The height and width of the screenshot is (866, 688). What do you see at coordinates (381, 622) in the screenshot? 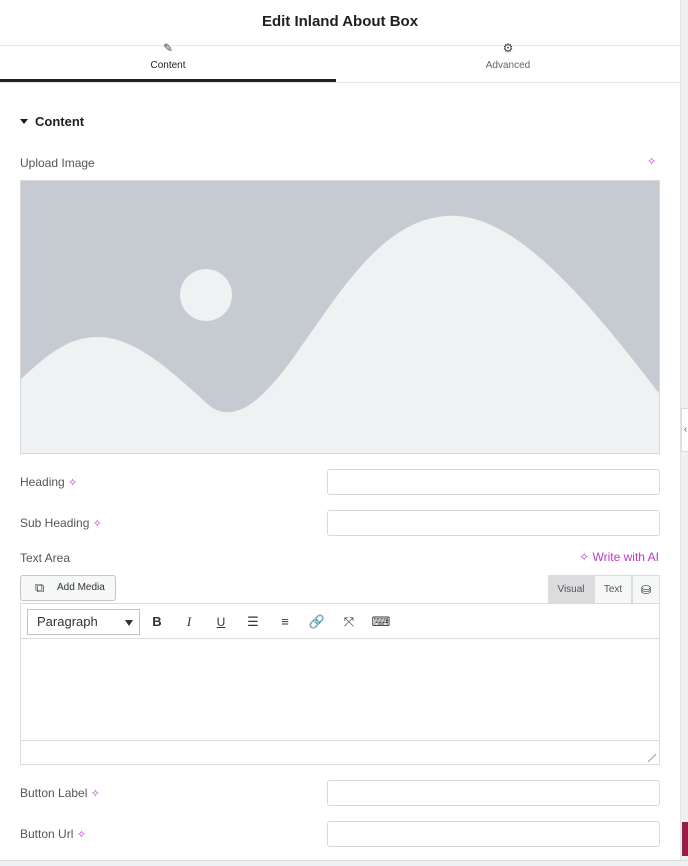
I see `keyboard-icon: ⌨` at bounding box center [381, 622].